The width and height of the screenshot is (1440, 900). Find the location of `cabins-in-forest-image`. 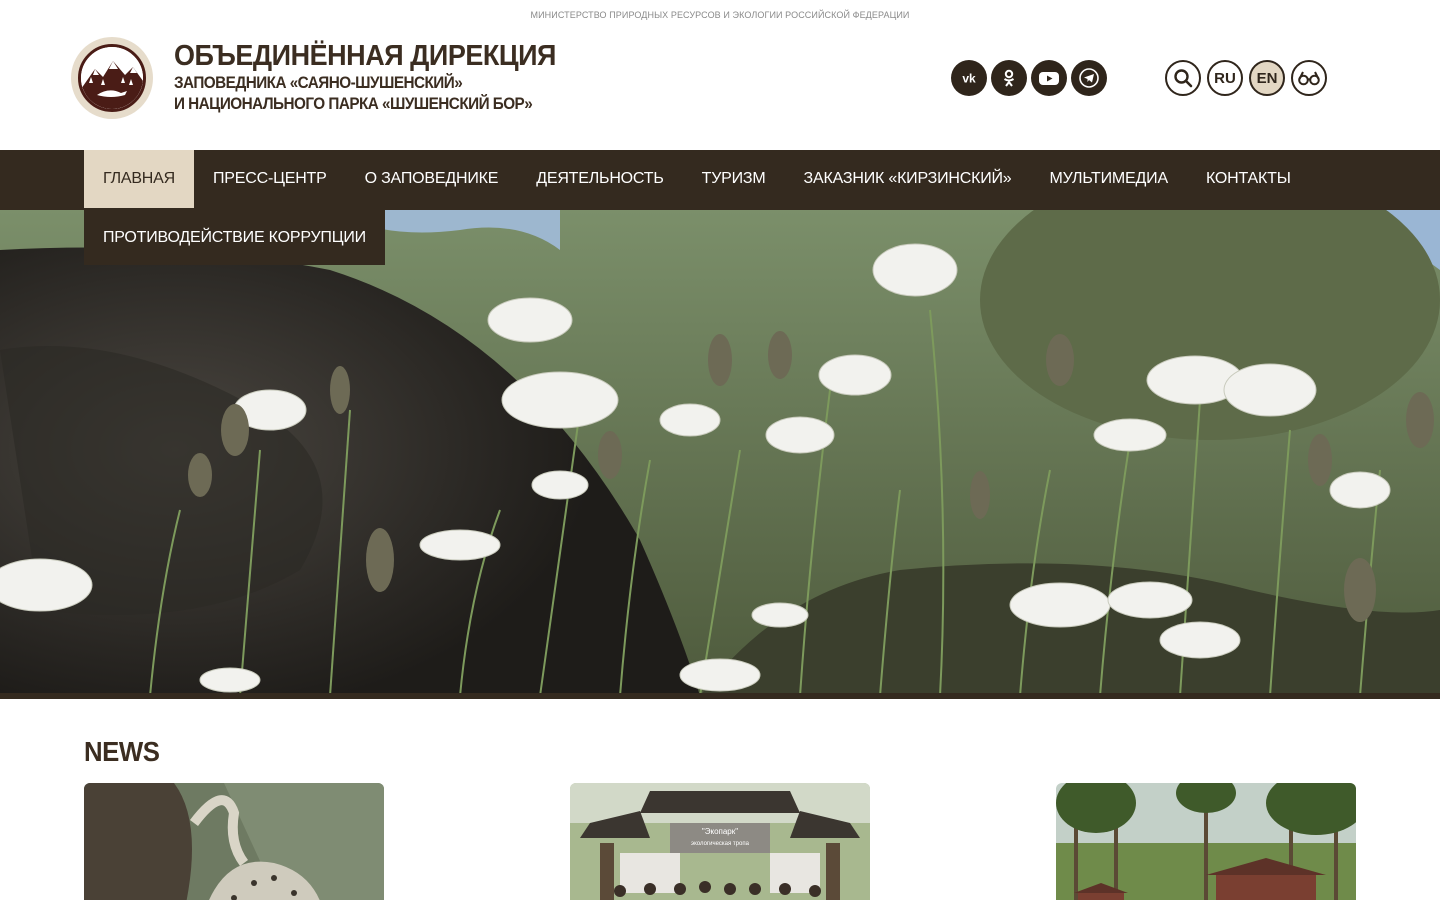

cabins-in-forest-image is located at coordinates (1206, 841).